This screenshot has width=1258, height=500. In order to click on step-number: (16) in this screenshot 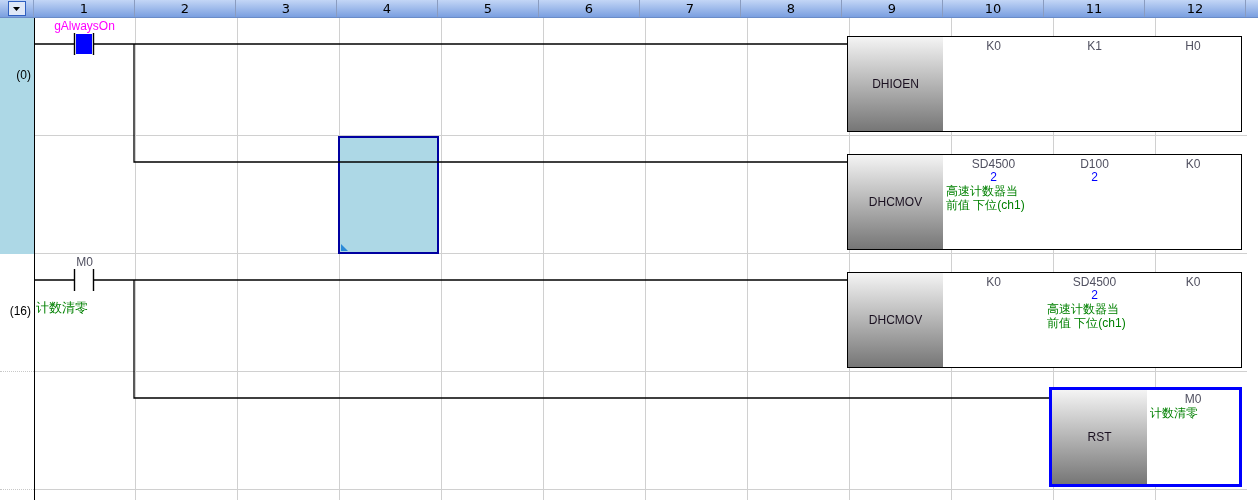, I will do `click(20, 311)`.